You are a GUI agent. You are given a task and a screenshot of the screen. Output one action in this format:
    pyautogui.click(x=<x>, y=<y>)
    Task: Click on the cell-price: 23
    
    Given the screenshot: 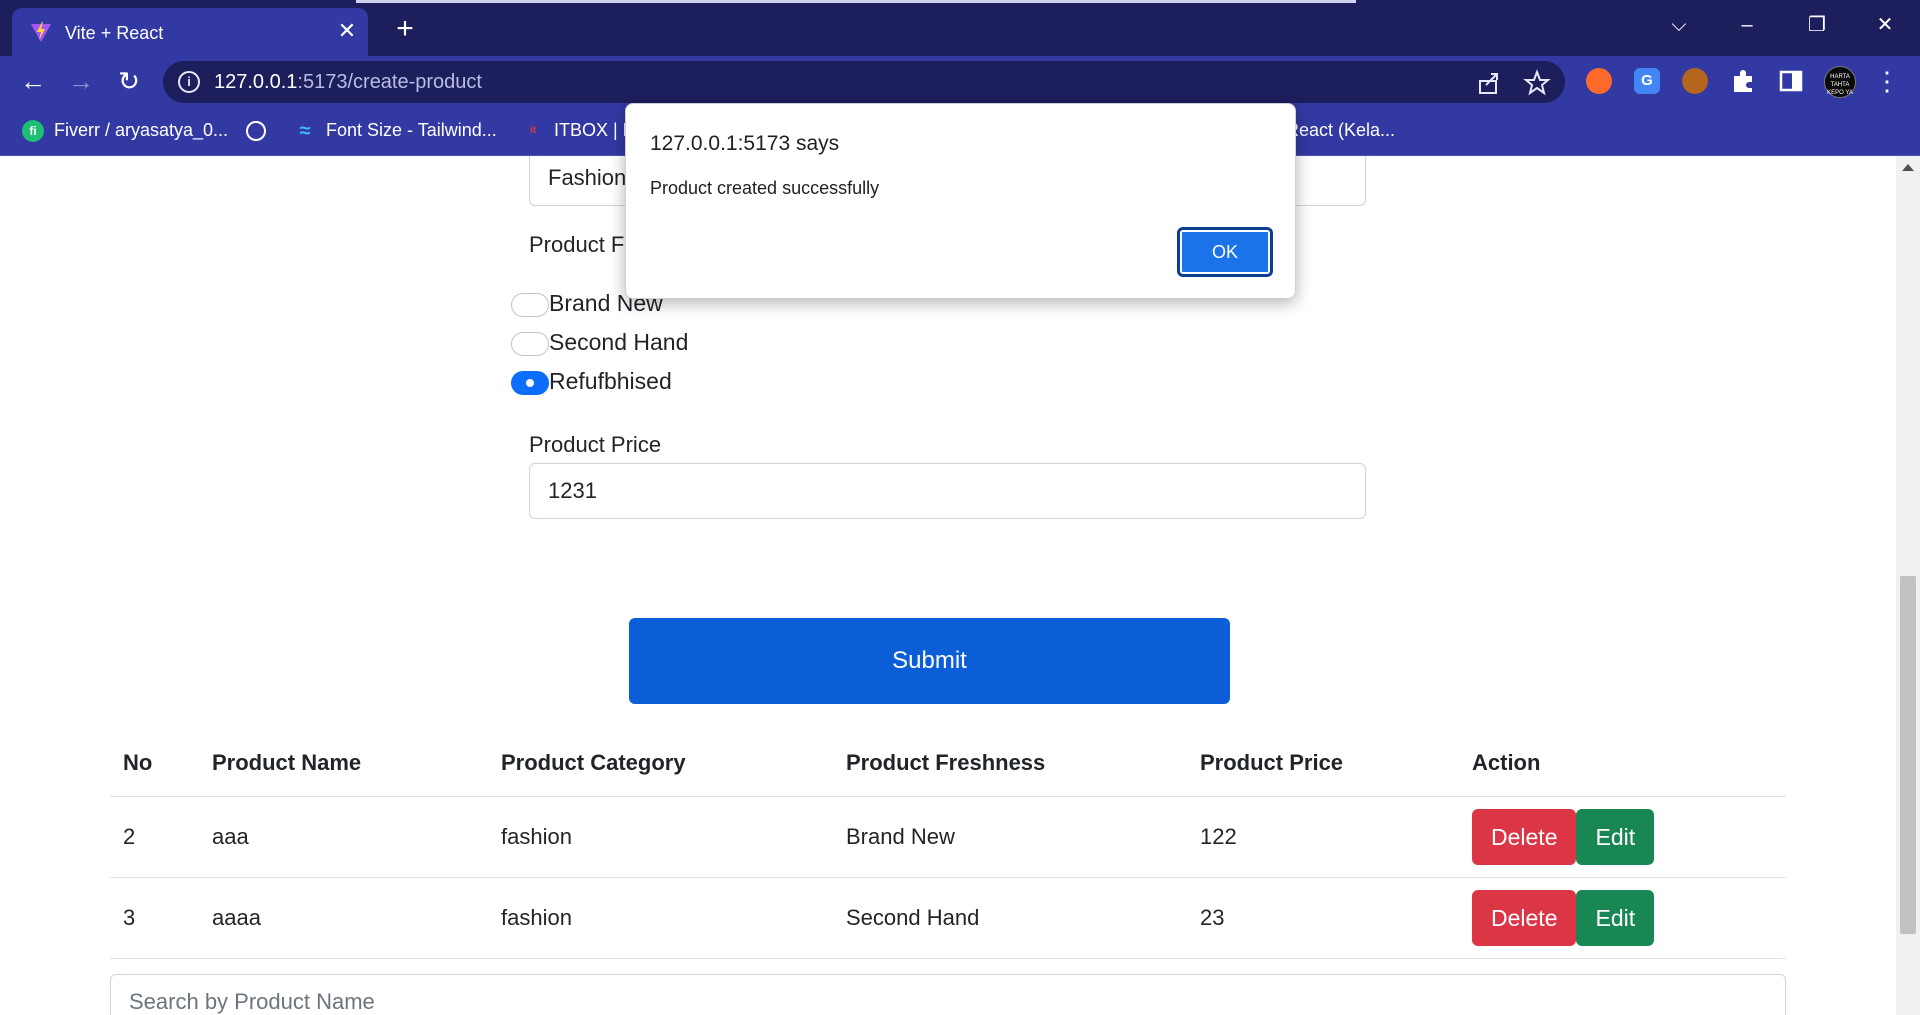 What is the action you would take?
    pyautogui.click(x=1323, y=918)
    